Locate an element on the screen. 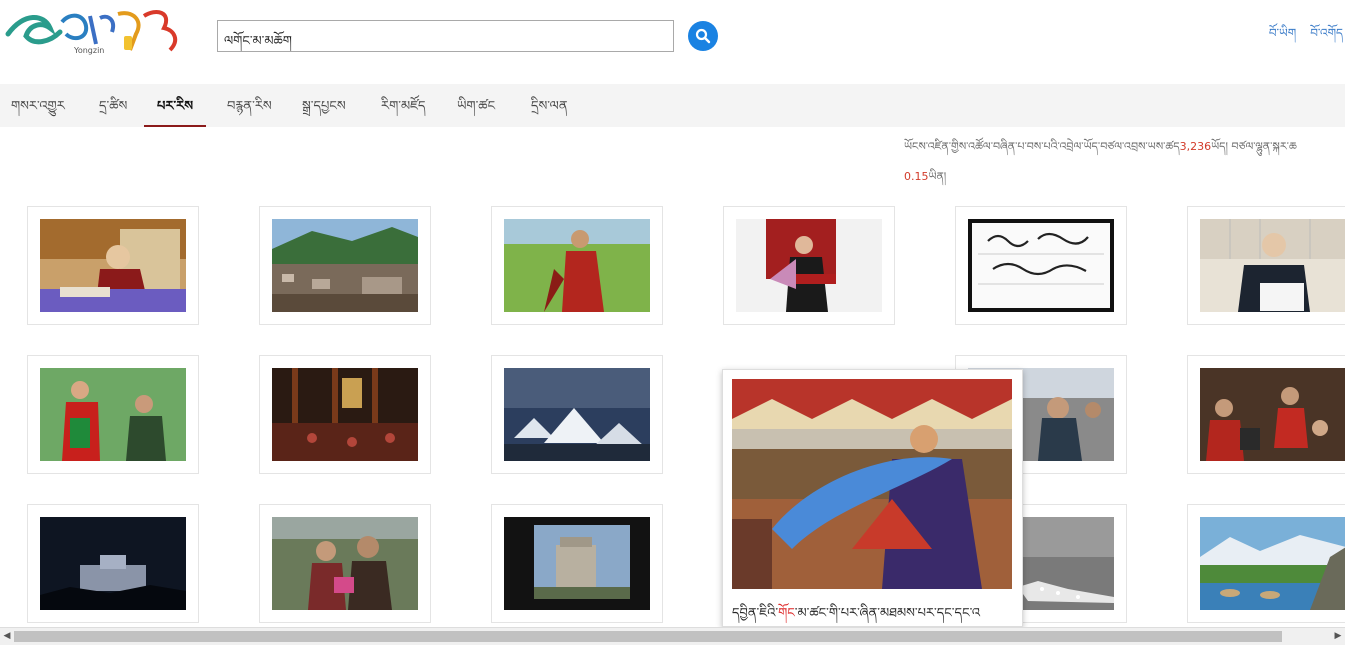 This screenshot has height=645, width=1345. stats-count: 3,236 is located at coordinates (1195, 146).